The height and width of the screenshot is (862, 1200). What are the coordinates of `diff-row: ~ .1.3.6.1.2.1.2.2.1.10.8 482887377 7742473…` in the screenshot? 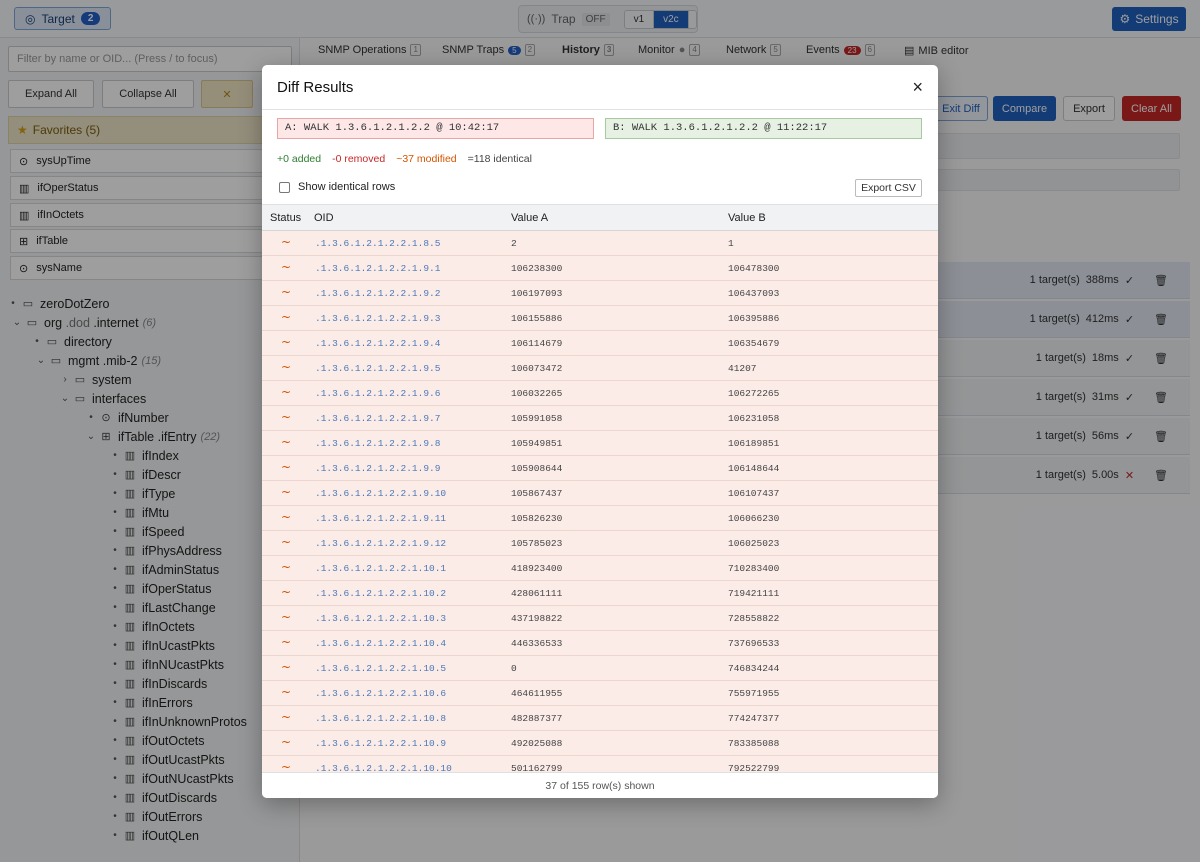 It's located at (600, 718).